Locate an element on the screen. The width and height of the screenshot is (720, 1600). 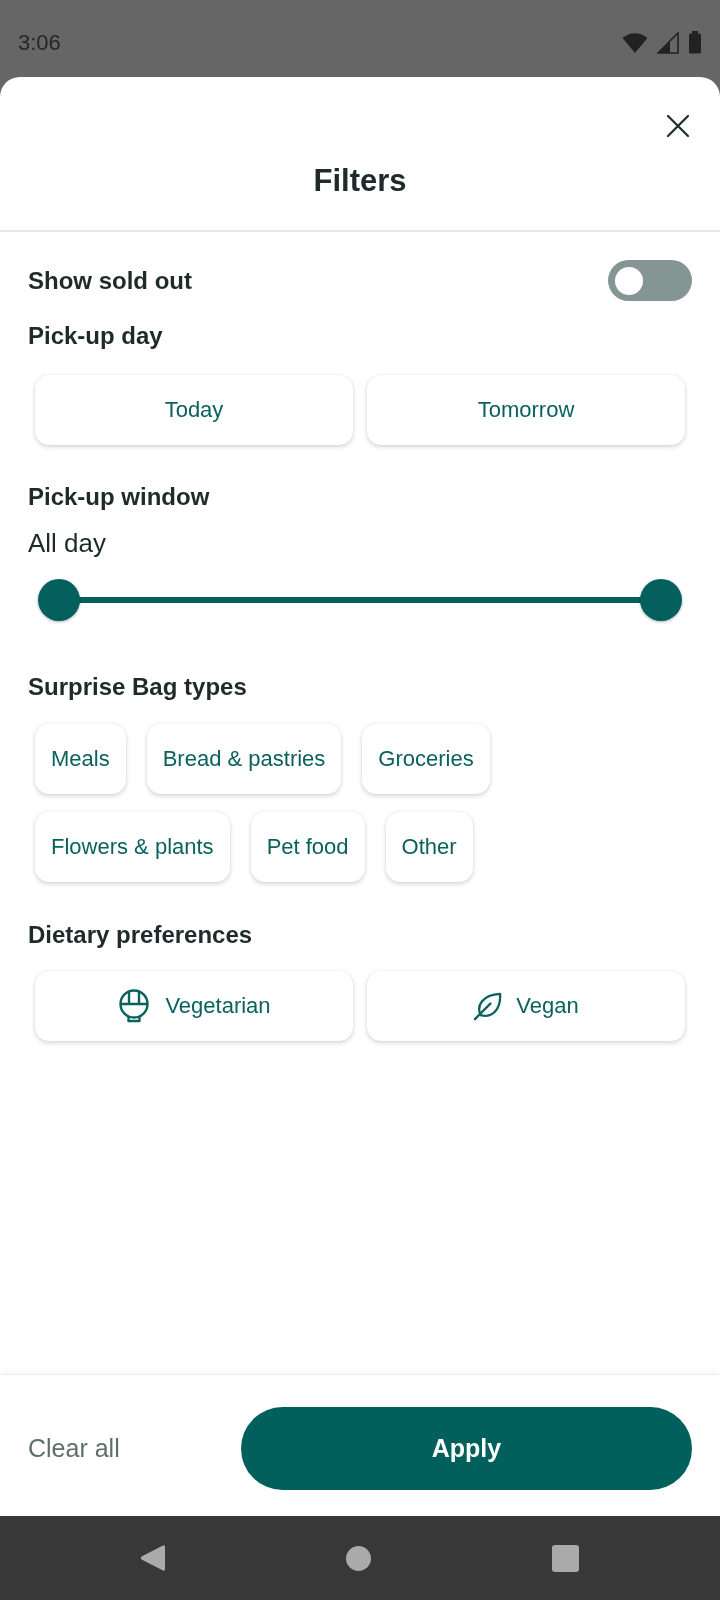
battery-icon is located at coordinates (695, 42).